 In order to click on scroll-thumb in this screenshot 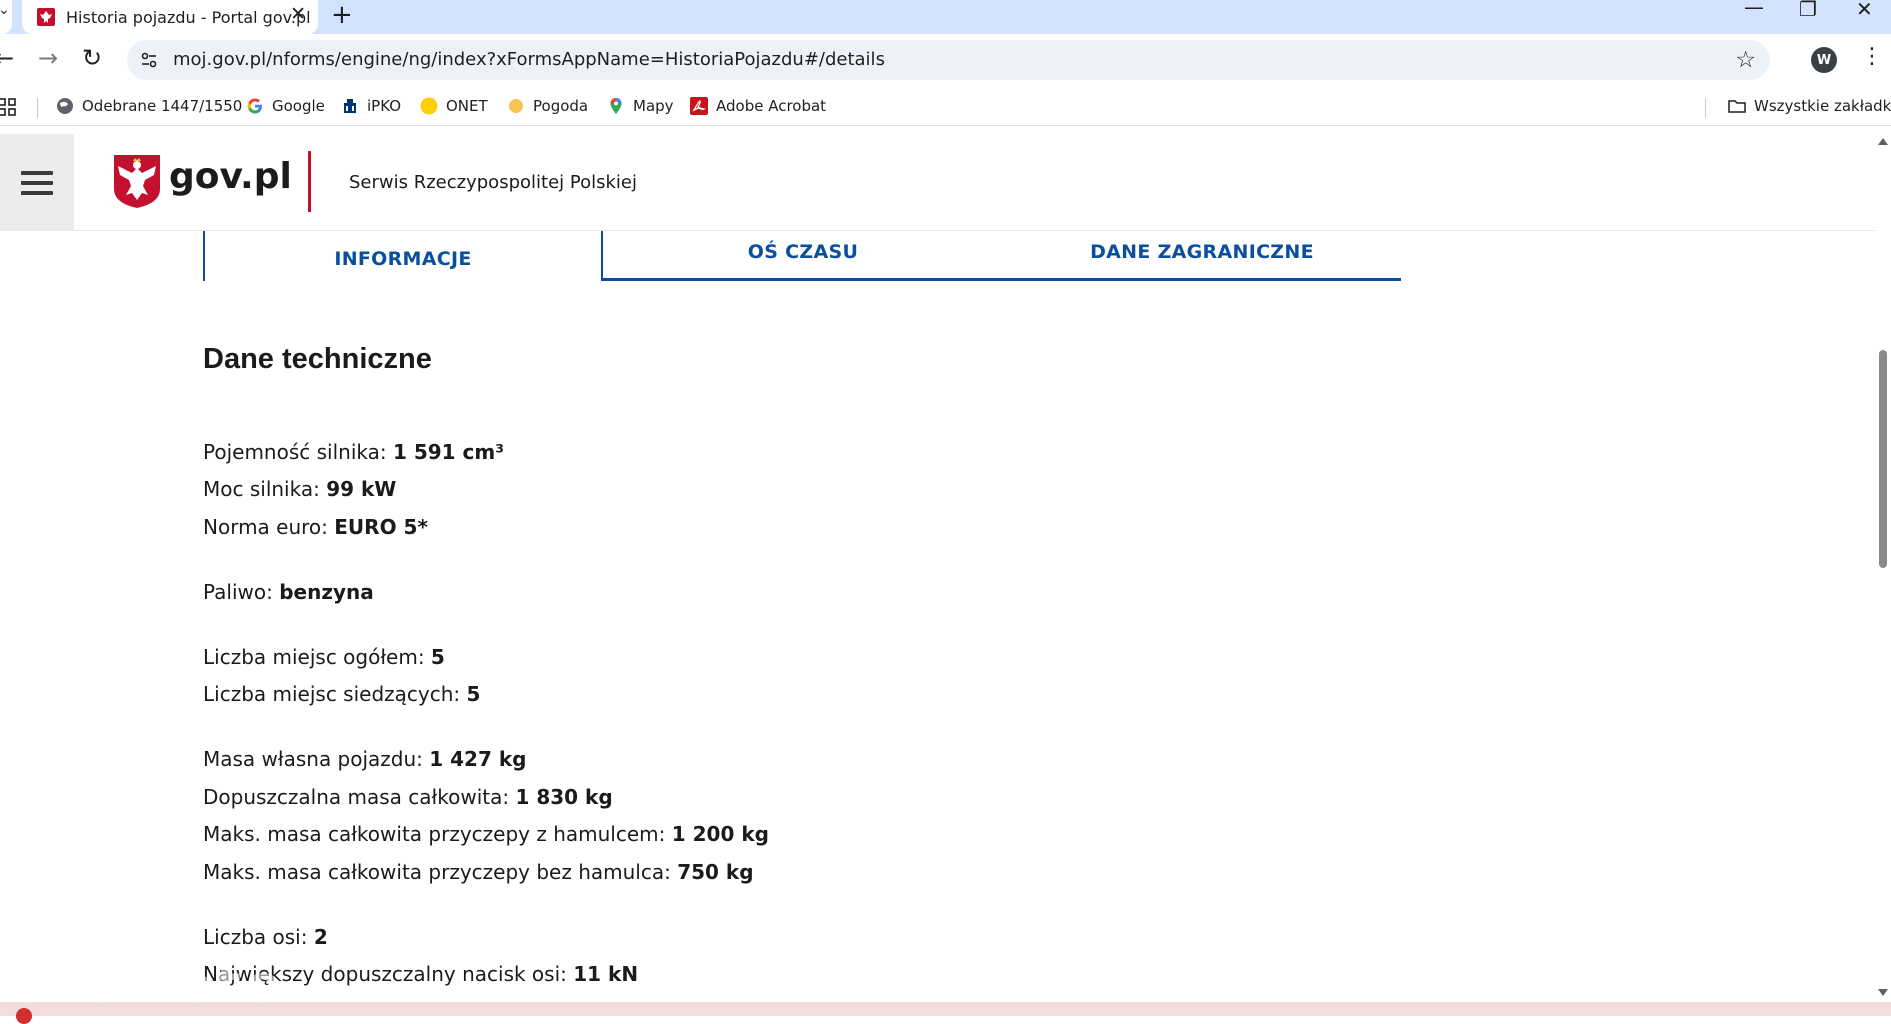, I will do `click(1883, 459)`.